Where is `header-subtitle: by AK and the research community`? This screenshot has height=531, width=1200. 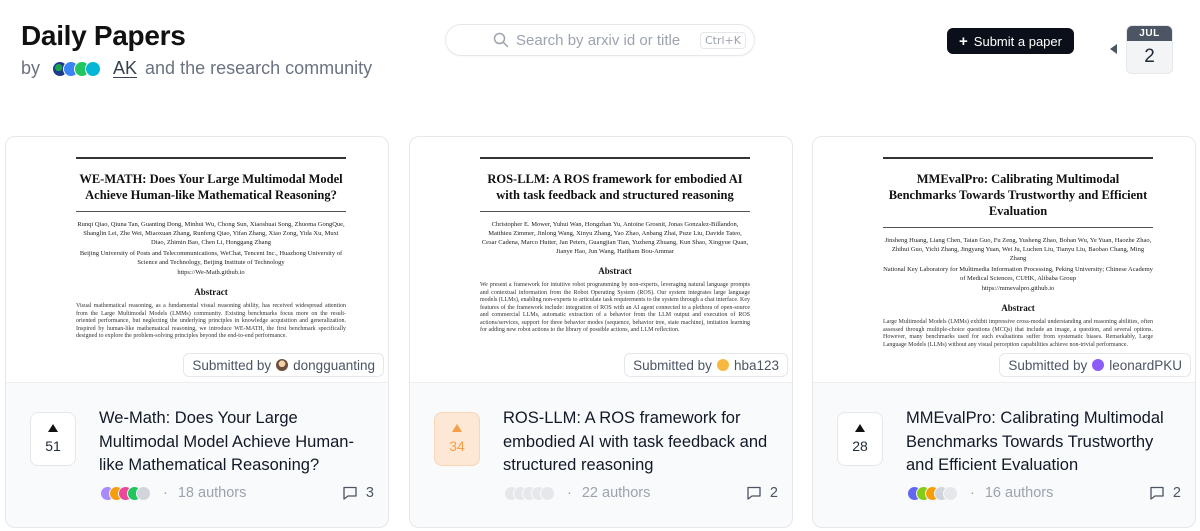 header-subtitle: by AK and the research community is located at coordinates (196, 68).